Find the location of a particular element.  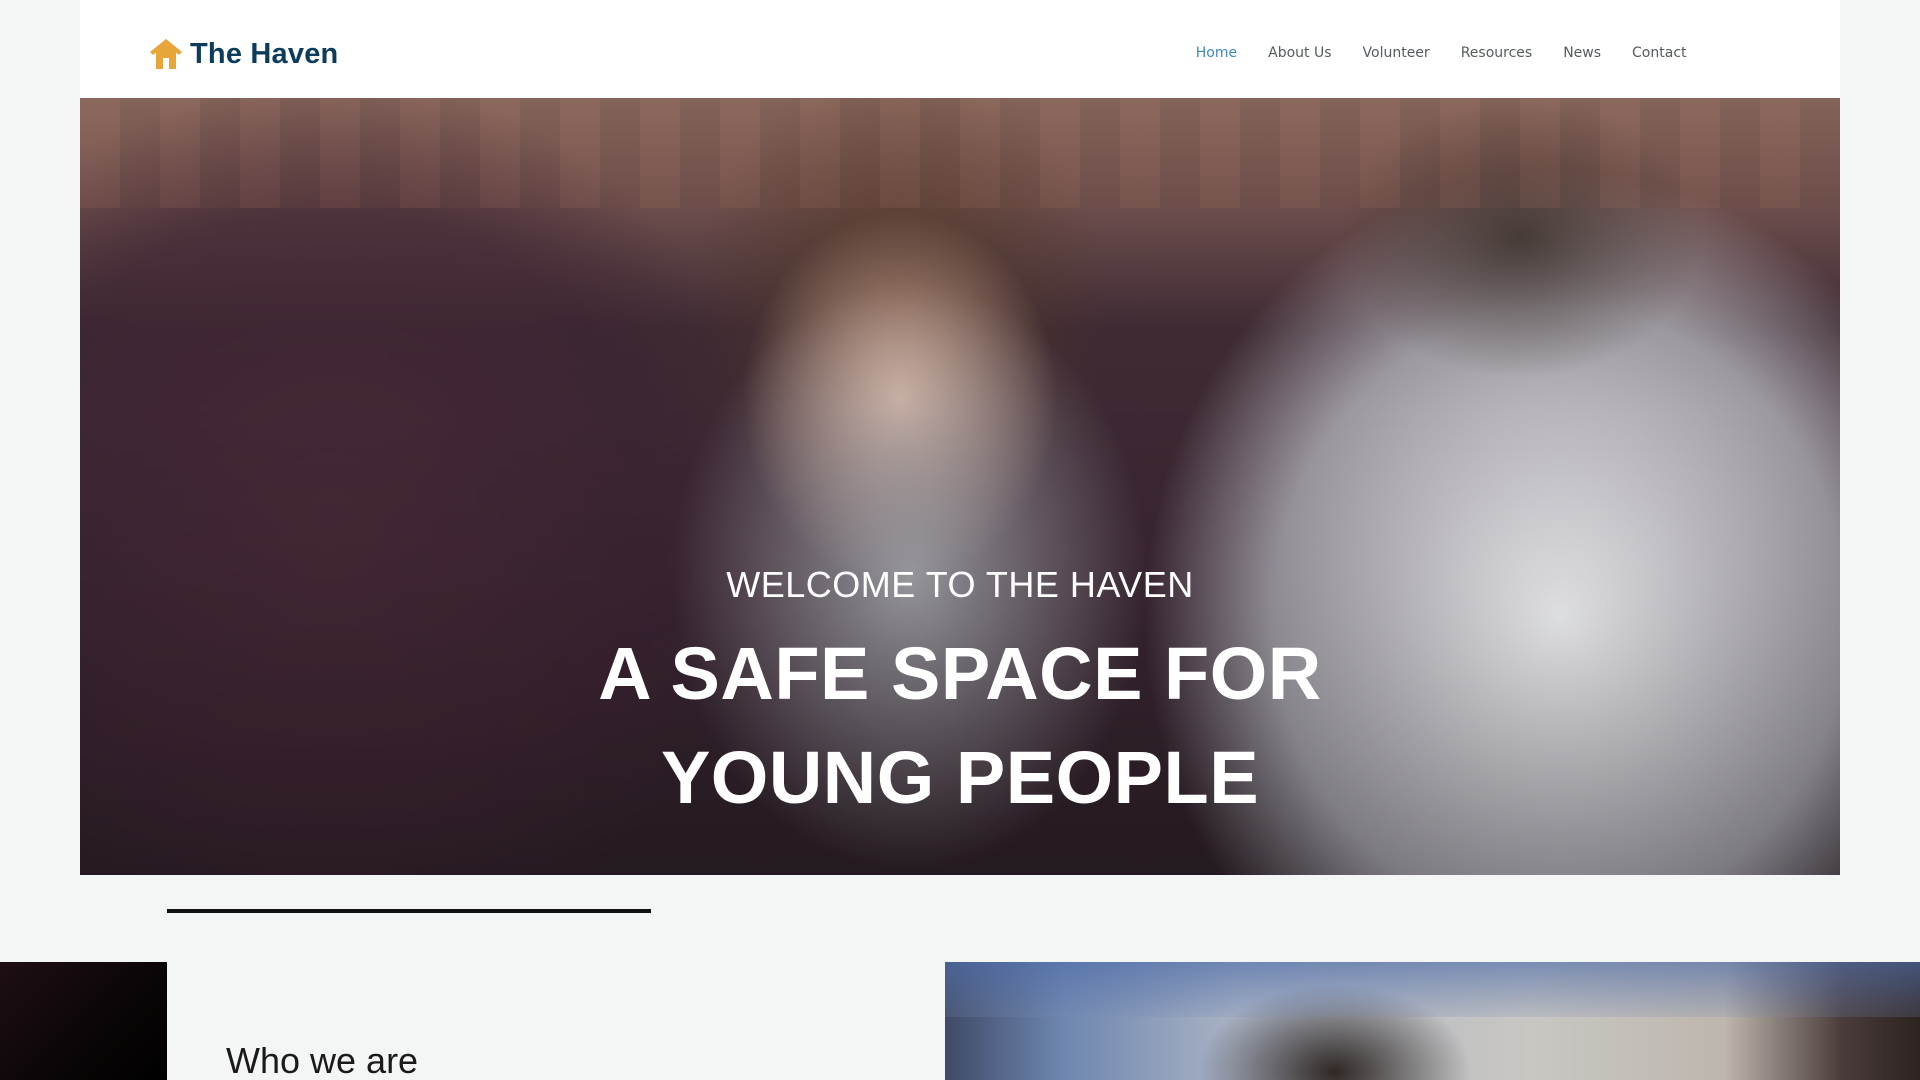

nav-home: Home is located at coordinates (1216, 53).